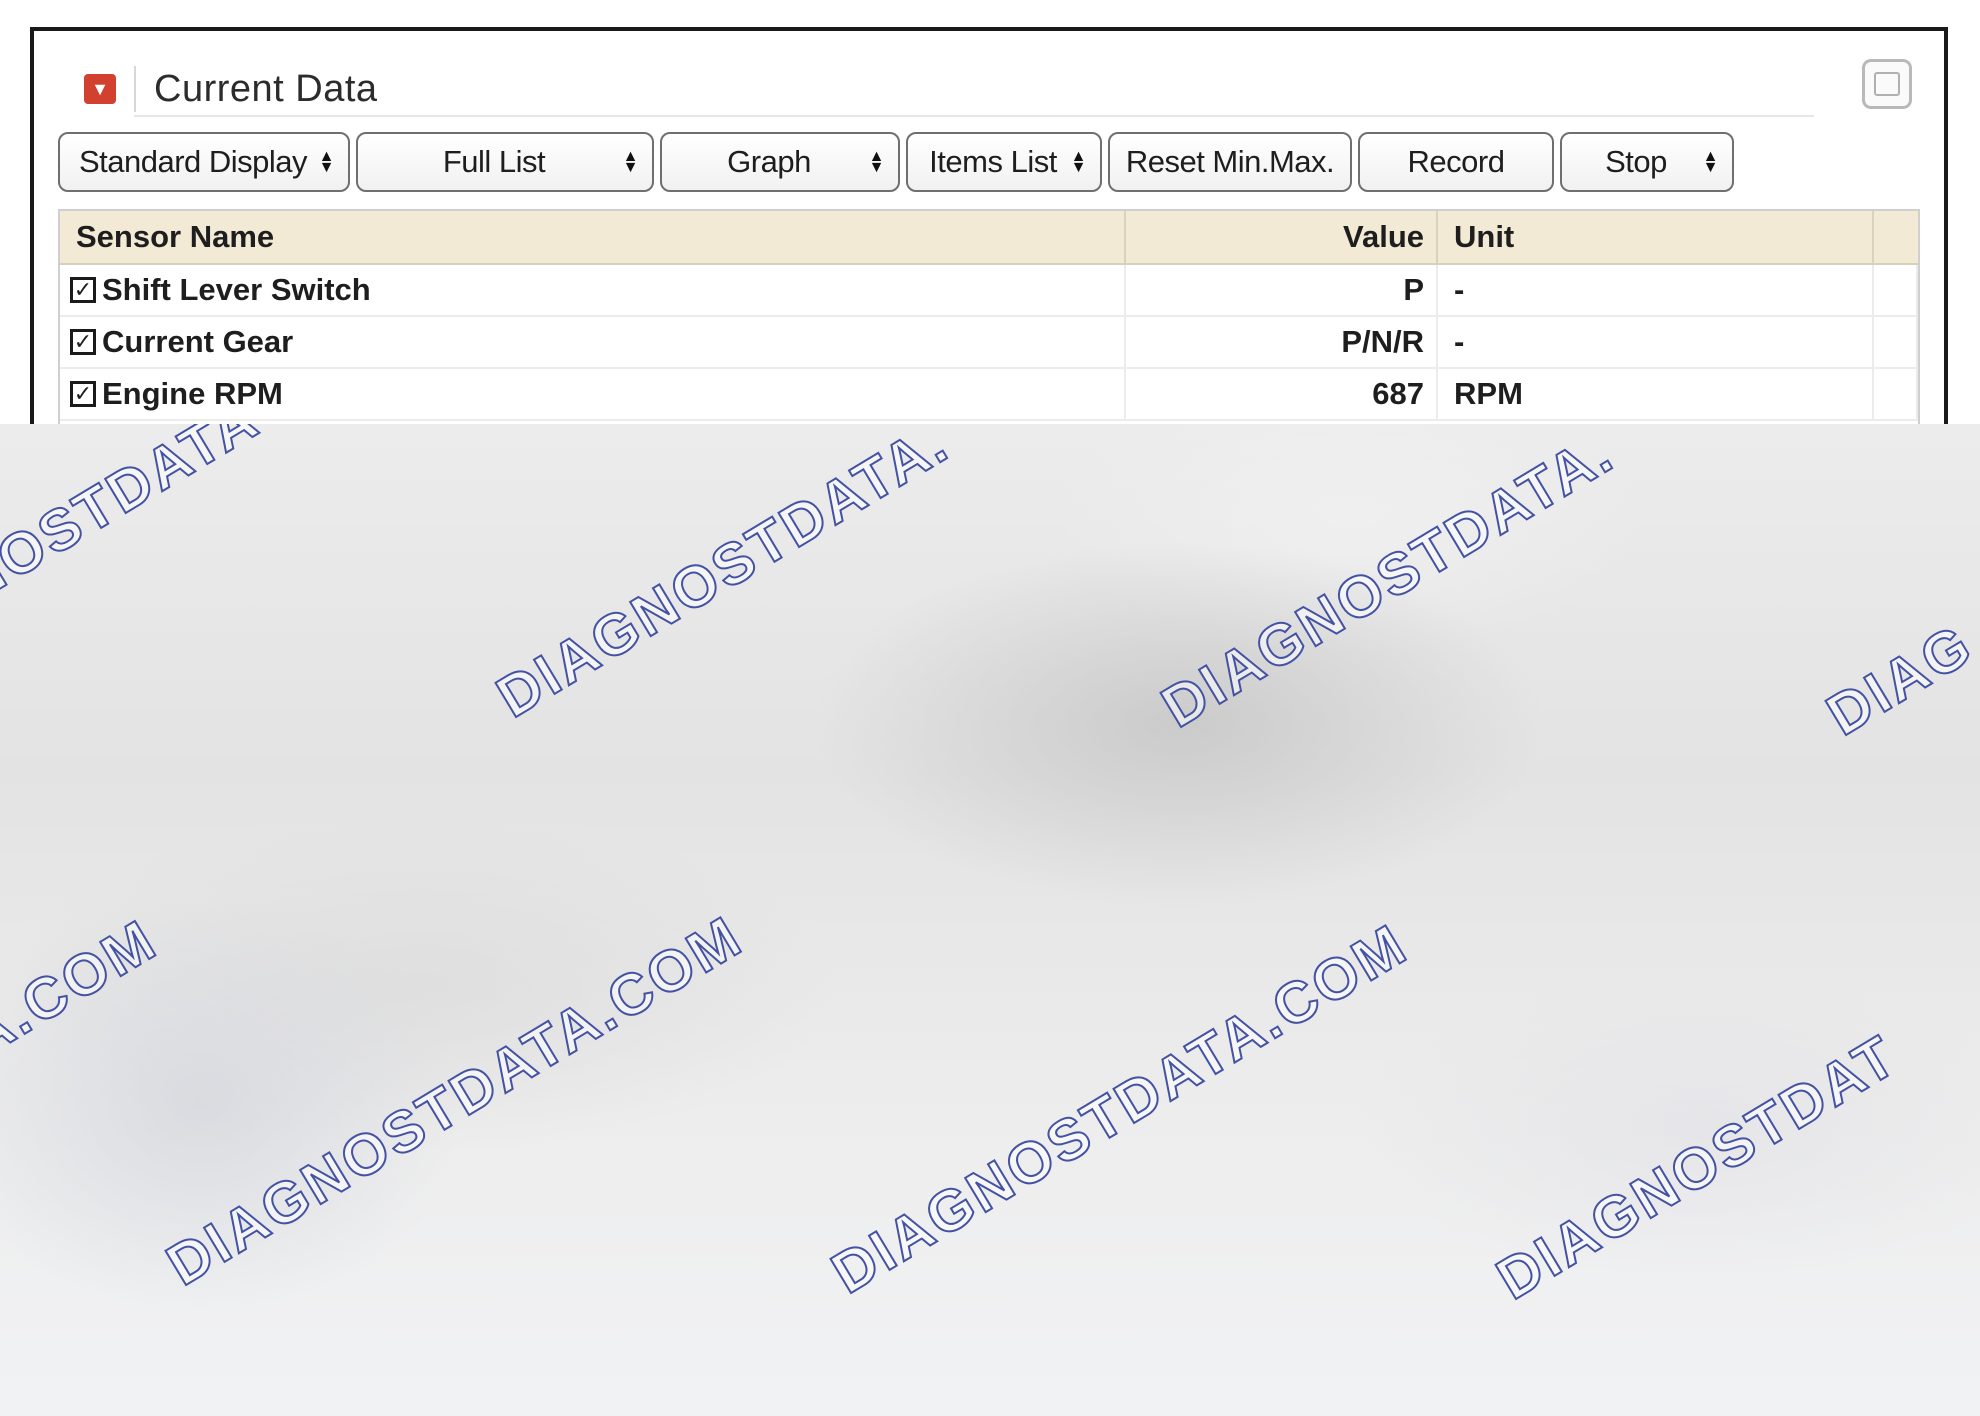 The width and height of the screenshot is (1980, 1416). Describe the element at coordinates (1656, 237) in the screenshot. I see `column-header-unit: Unit` at that location.